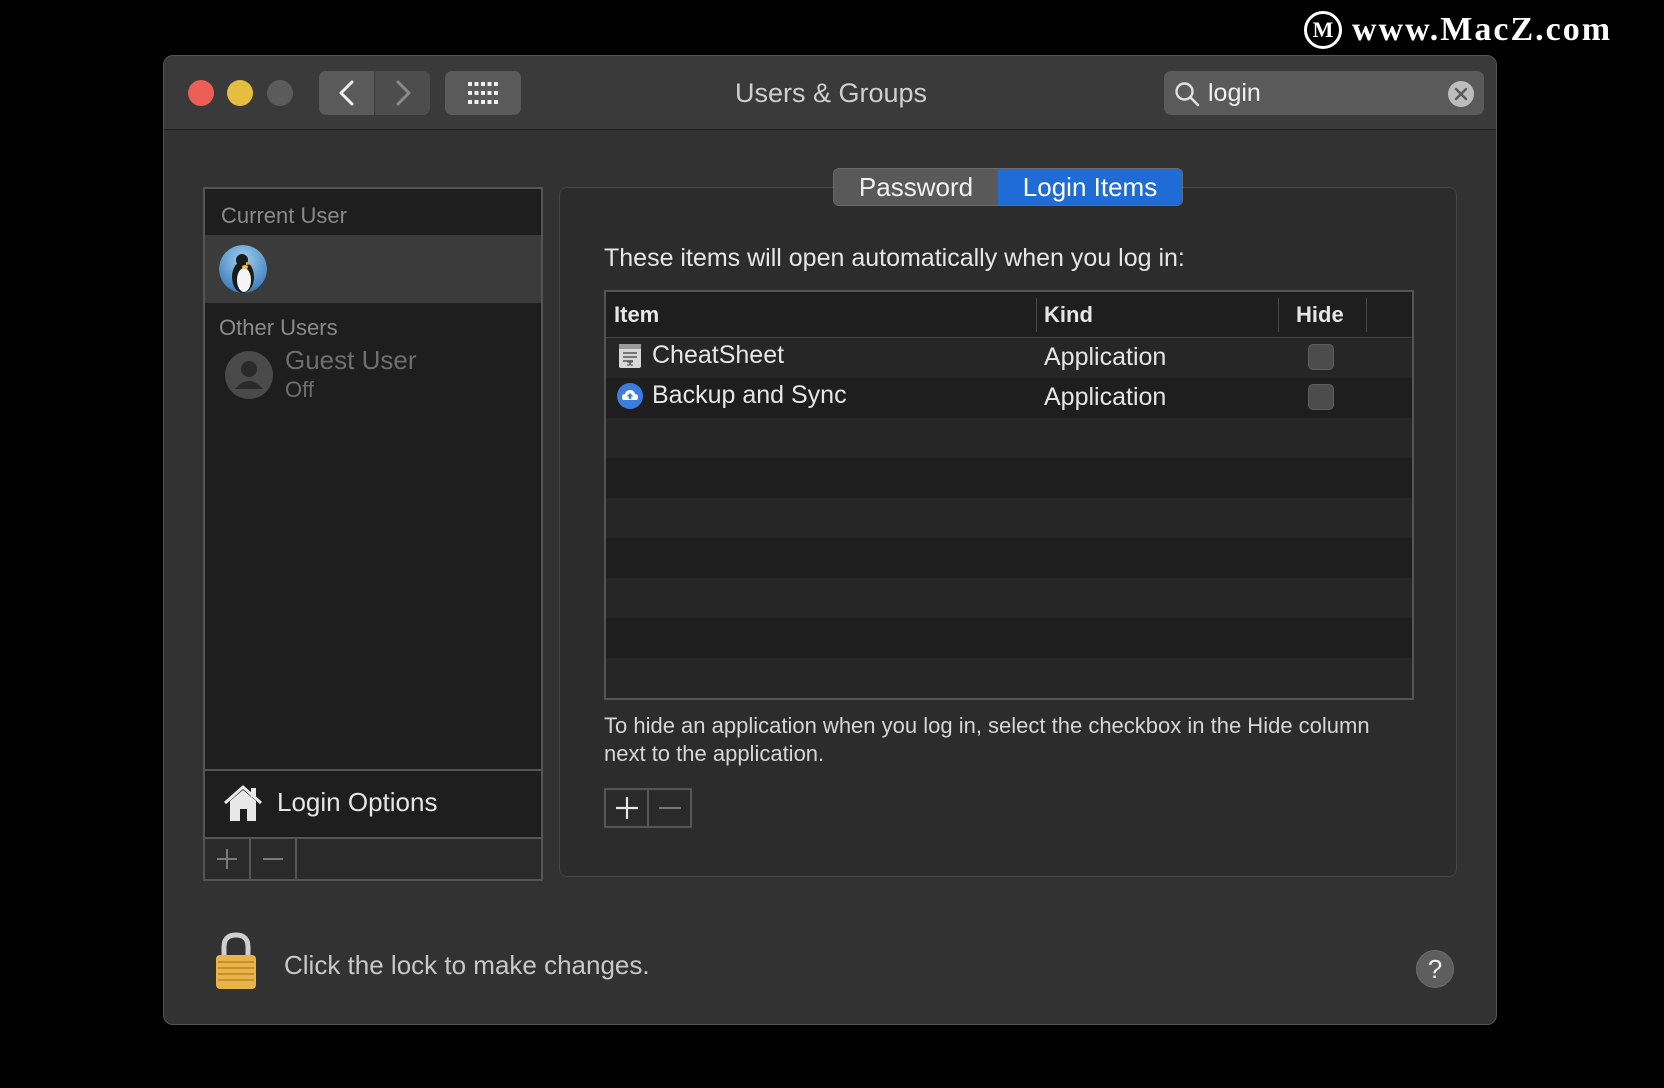 The image size is (1664, 1088). What do you see at coordinates (284, 215) in the screenshot?
I see `current-user-heading: Current User` at bounding box center [284, 215].